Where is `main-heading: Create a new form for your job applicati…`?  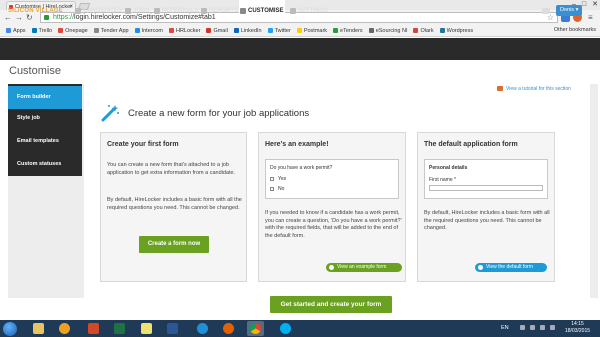
main-heading: Create a new form for your job applicati… is located at coordinates (219, 113).